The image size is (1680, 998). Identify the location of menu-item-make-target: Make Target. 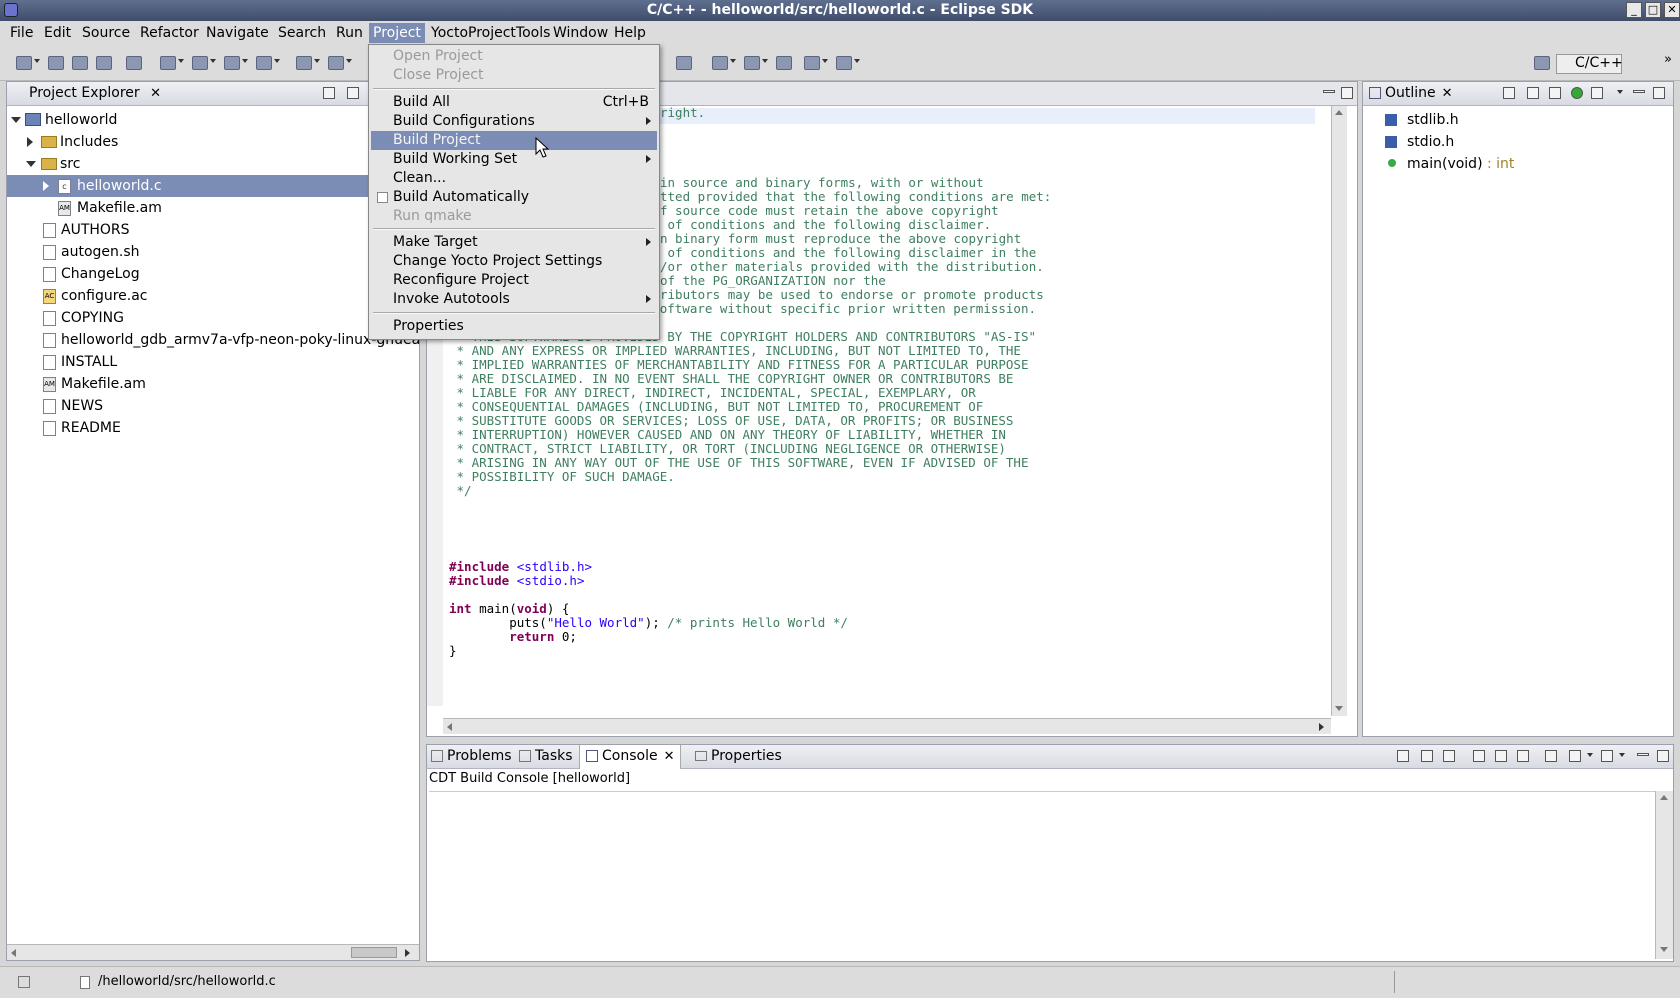
(514, 242).